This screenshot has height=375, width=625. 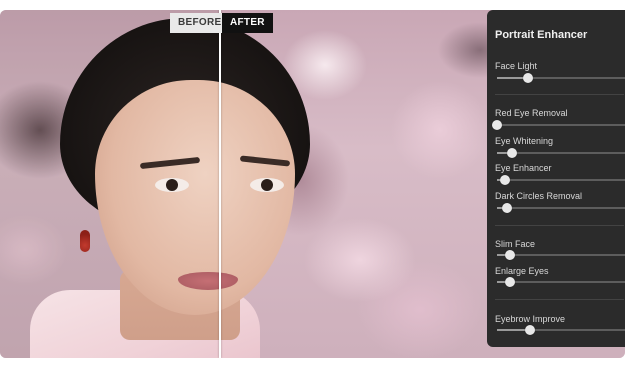 I want to click on slim-face-label: Slim Face, so click(x=515, y=244).